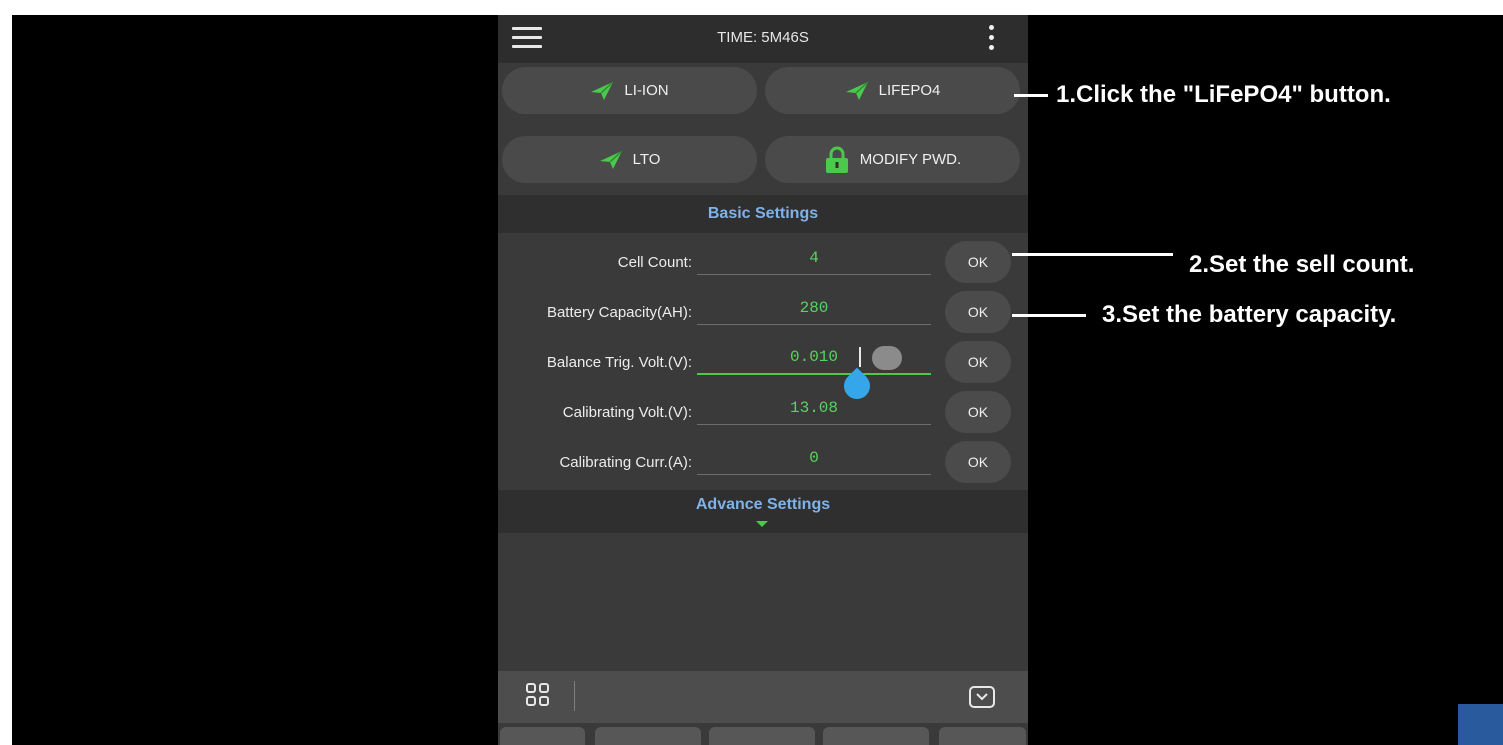  Describe the element at coordinates (539, 696) in the screenshot. I see `grid-icon` at that location.